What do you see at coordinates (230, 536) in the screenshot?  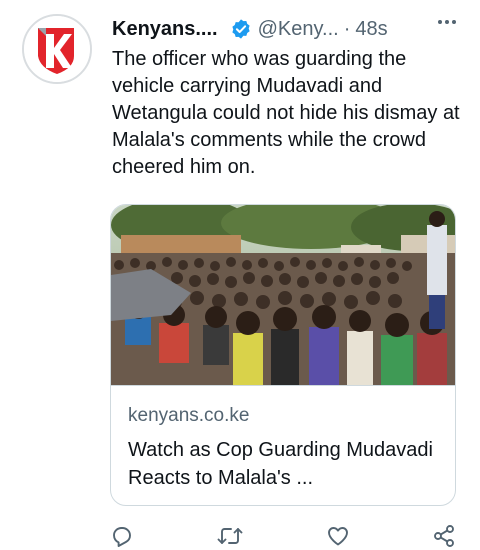 I see `retweet-icon` at bounding box center [230, 536].